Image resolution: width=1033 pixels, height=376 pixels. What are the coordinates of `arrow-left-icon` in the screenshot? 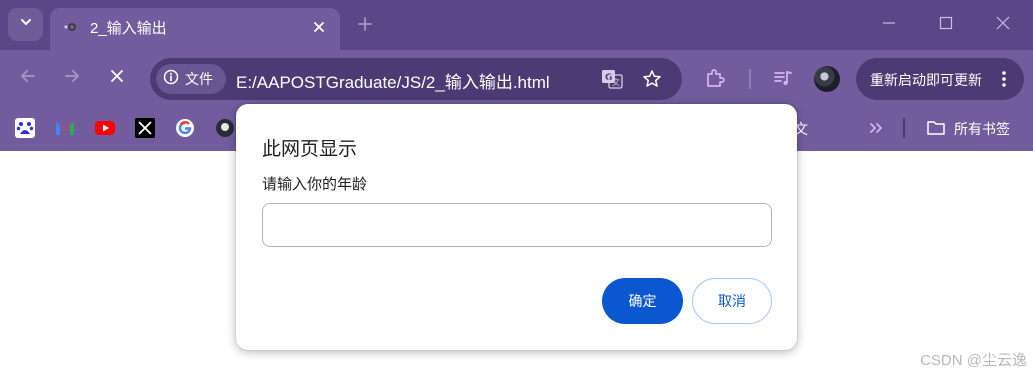 It's located at (28, 78).